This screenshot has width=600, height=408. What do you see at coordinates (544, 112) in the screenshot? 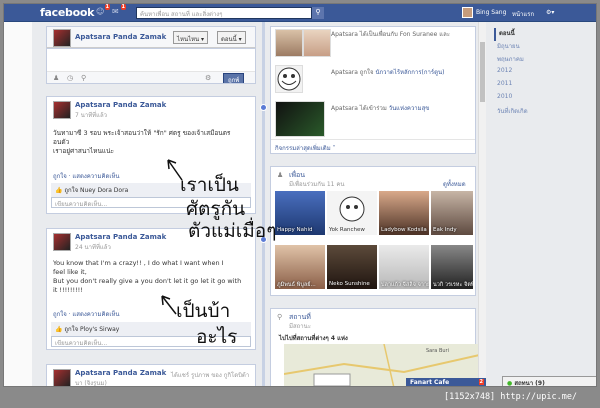
I see `year-item-born: วันที่เกิดเกิด` at bounding box center [544, 112].